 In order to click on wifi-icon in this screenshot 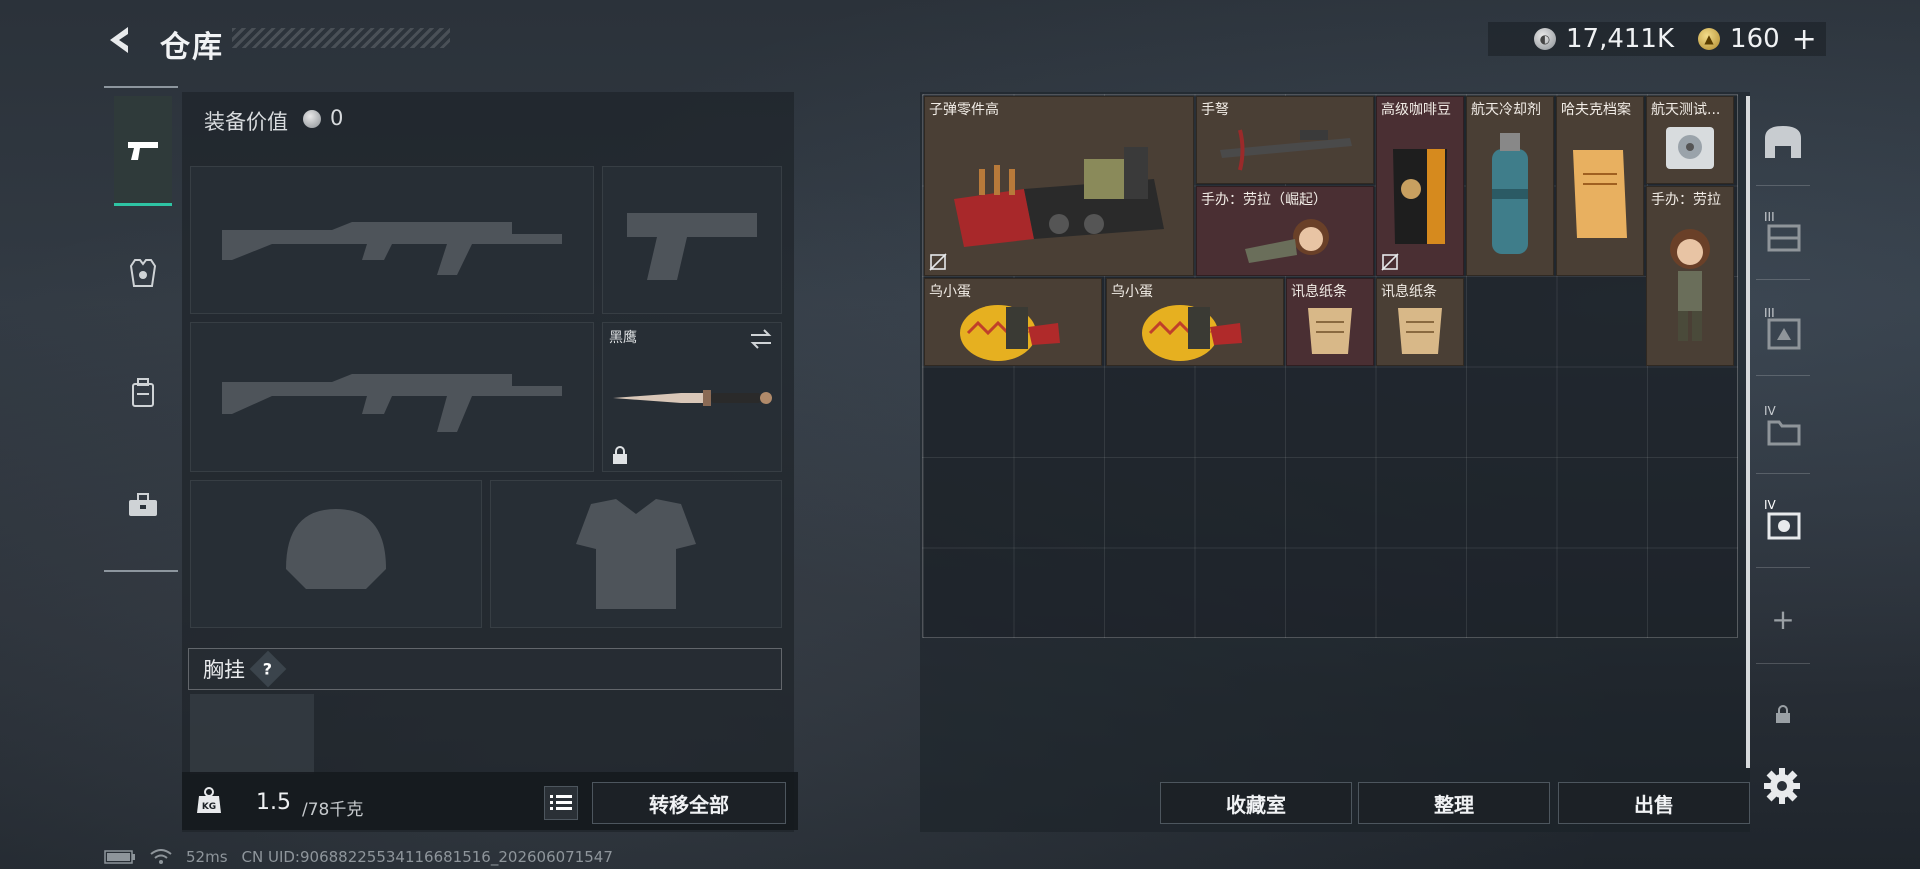, I will do `click(161, 856)`.